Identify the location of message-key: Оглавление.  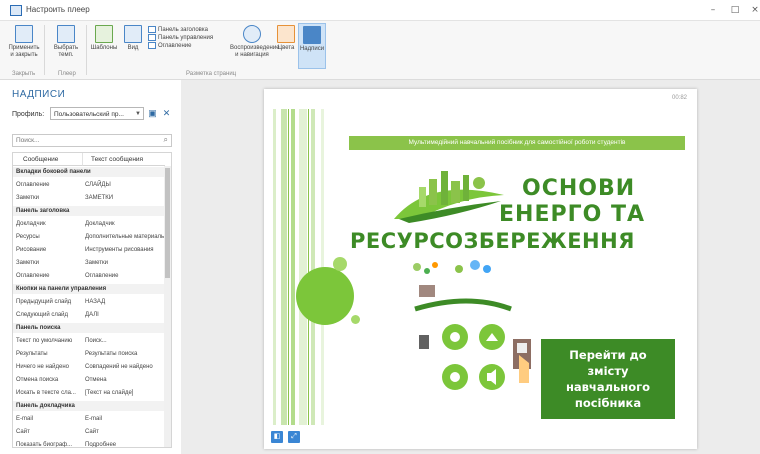
(33, 276).